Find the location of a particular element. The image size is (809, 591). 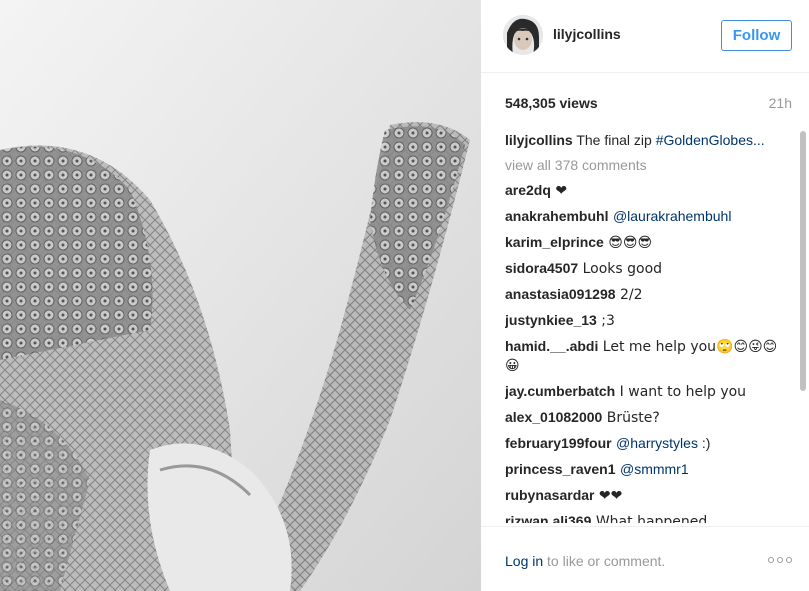

comment-mention: @harrystyles is located at coordinates (657, 443).